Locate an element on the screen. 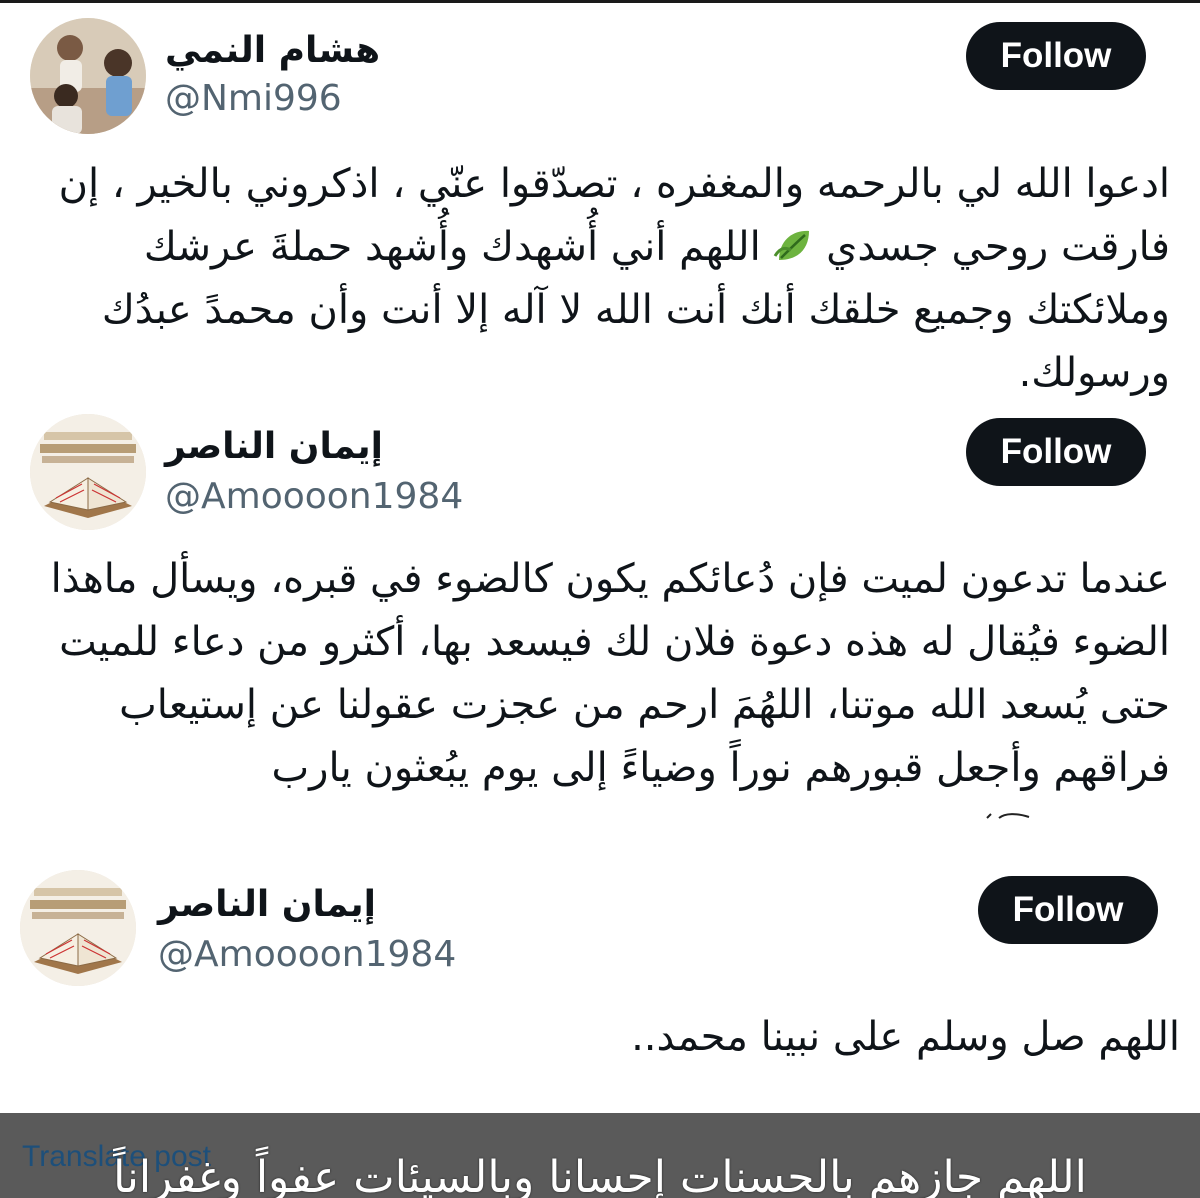 Image resolution: width=1200 pixels, height=1198 pixels. scroll-artifact-icon is located at coordinates (1008, 816).